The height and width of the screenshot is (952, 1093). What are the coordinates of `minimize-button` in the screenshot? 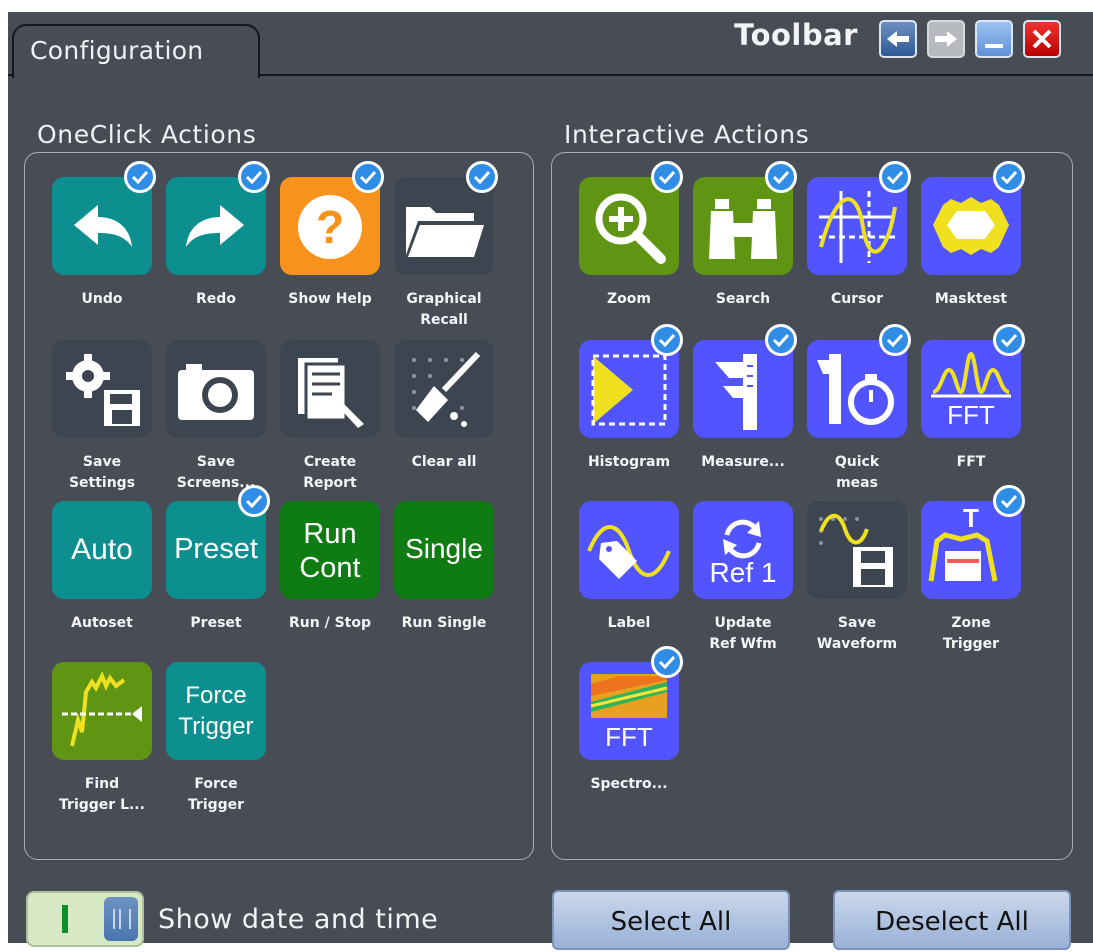 It's located at (994, 39).